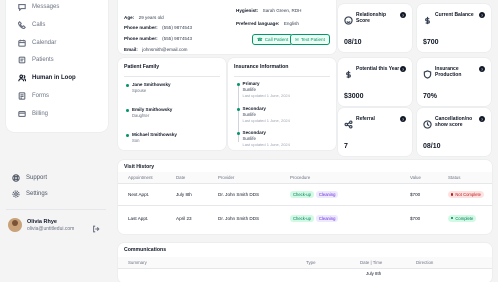 The width and height of the screenshot is (498, 282). What do you see at coordinates (427, 21) in the screenshot?
I see `dollar-icon` at bounding box center [427, 21].